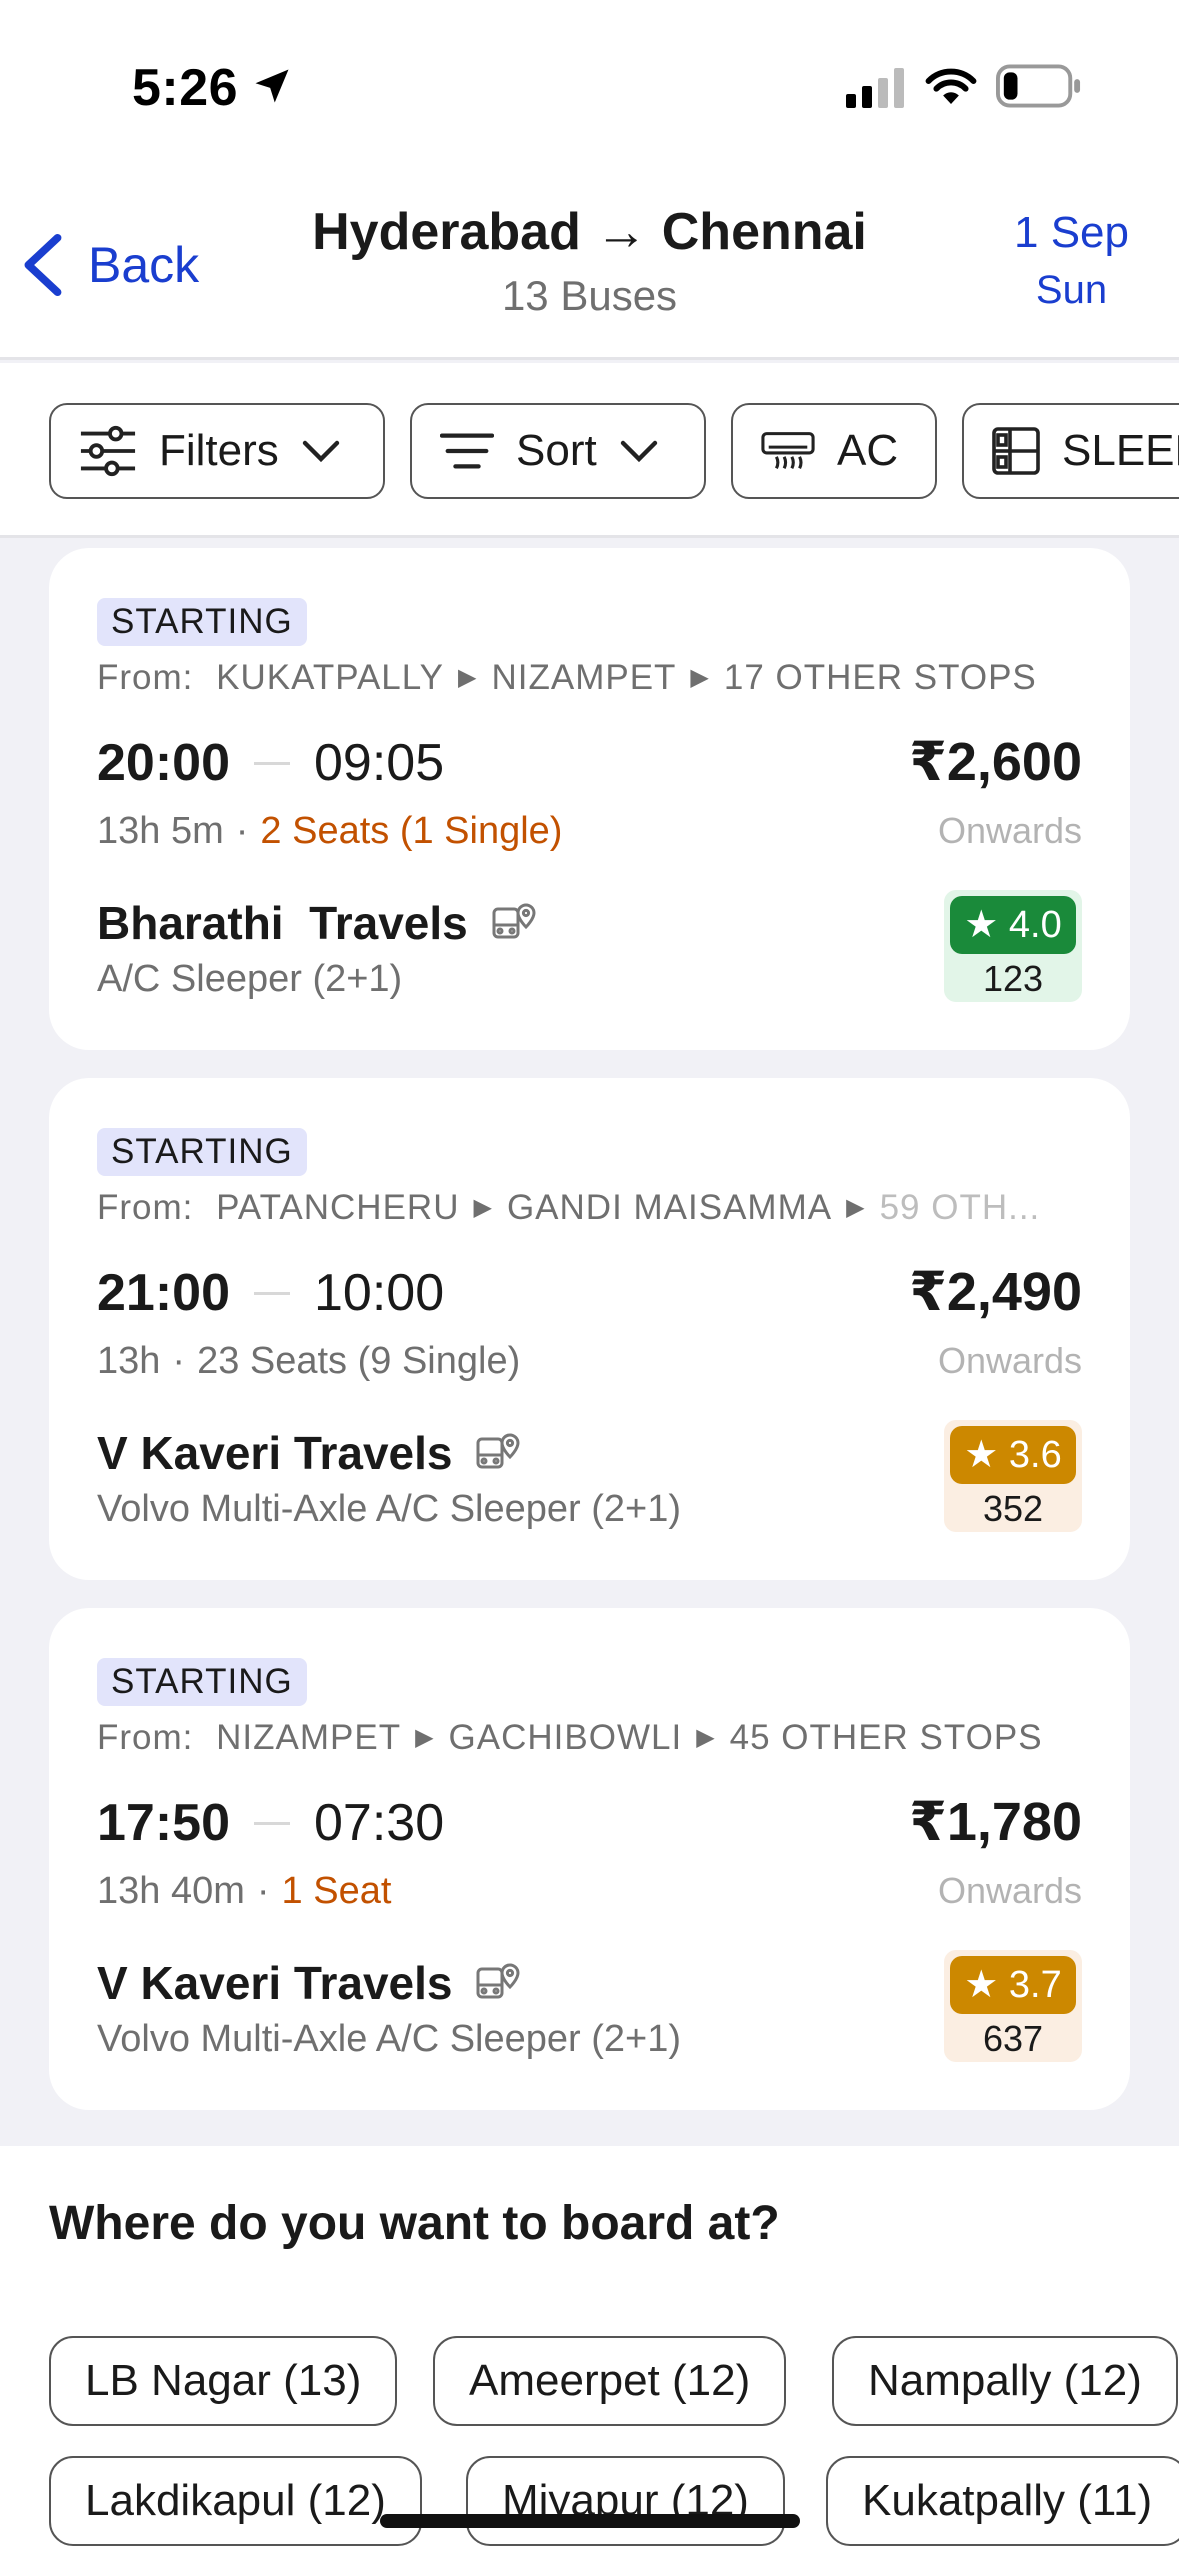  What do you see at coordinates (359, 1361) in the screenshot?
I see `seats-available: 23 Seats (9 Single)` at bounding box center [359, 1361].